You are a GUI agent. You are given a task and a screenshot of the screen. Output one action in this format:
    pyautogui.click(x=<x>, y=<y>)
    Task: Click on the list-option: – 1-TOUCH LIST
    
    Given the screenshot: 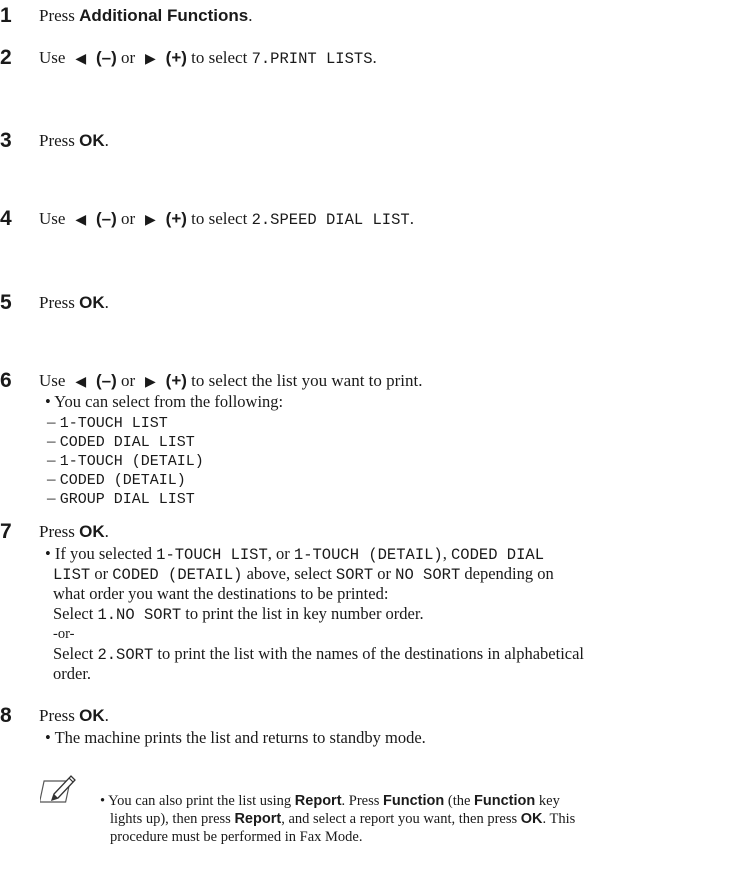 What is the action you would take?
    pyautogui.click(x=107, y=422)
    